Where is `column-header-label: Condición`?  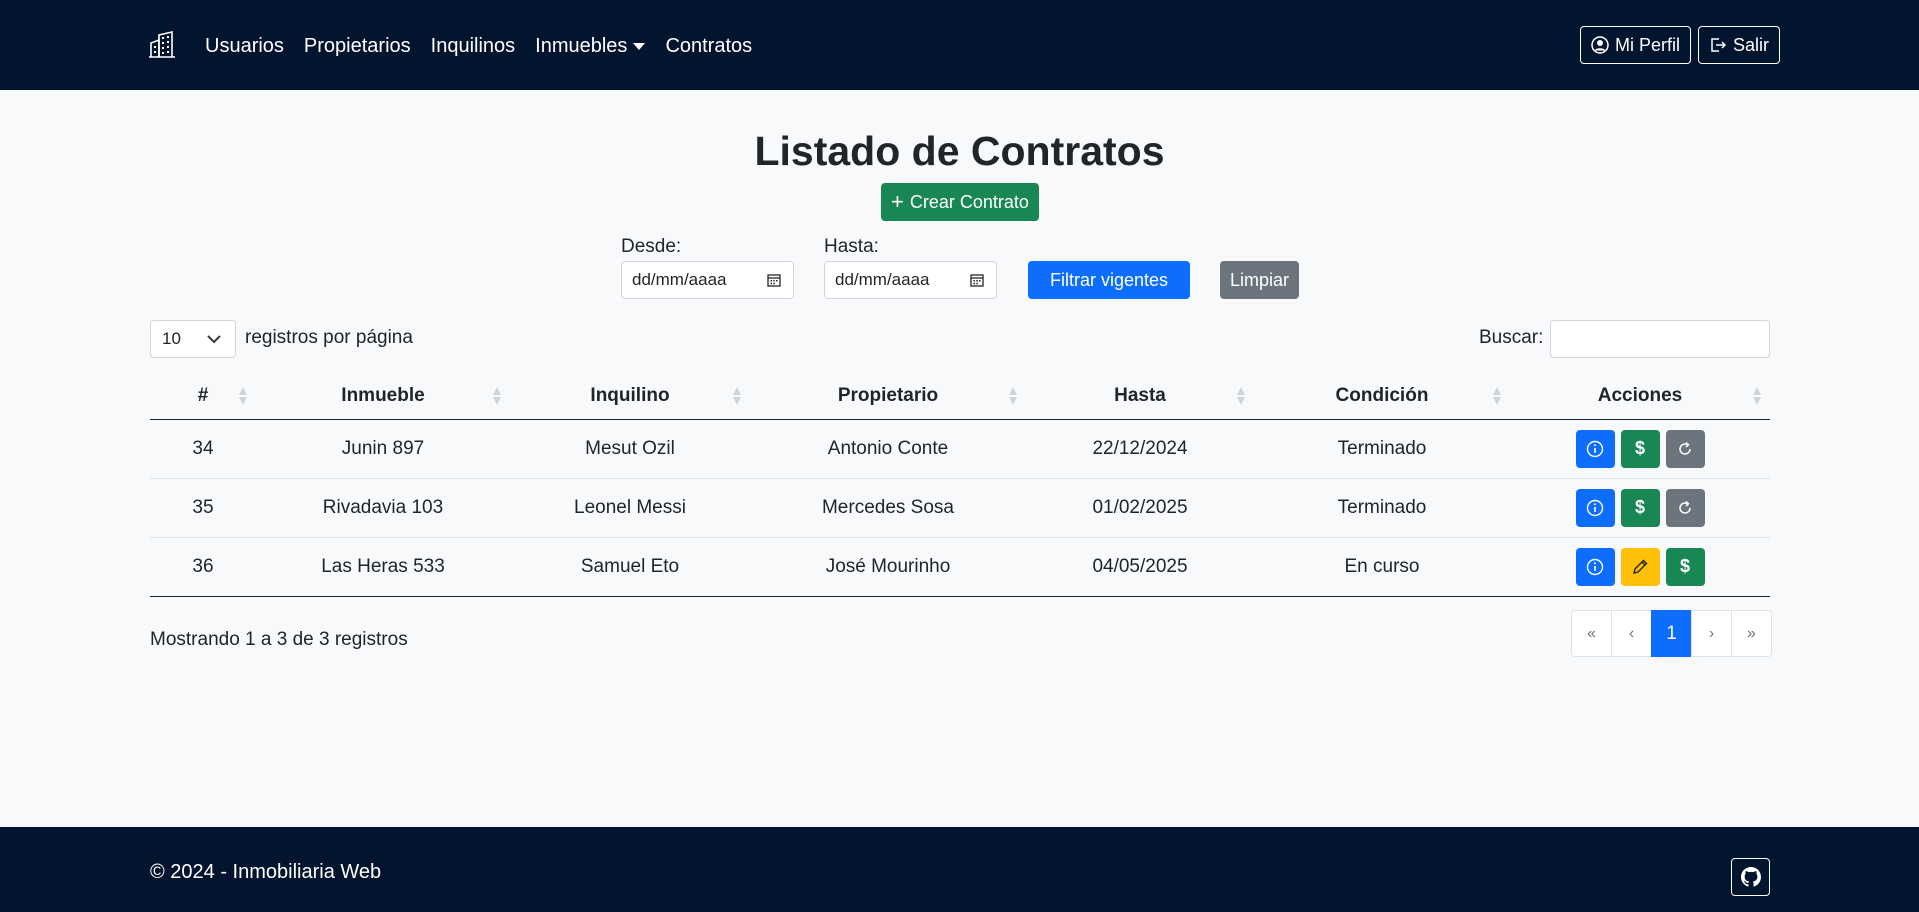
column-header-label: Condición is located at coordinates (1382, 396).